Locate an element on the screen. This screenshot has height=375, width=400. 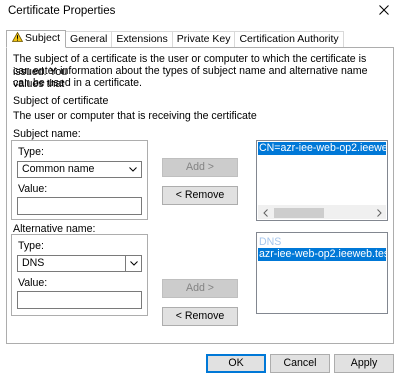
subject-name-label: Subject name: is located at coordinates (47, 134).